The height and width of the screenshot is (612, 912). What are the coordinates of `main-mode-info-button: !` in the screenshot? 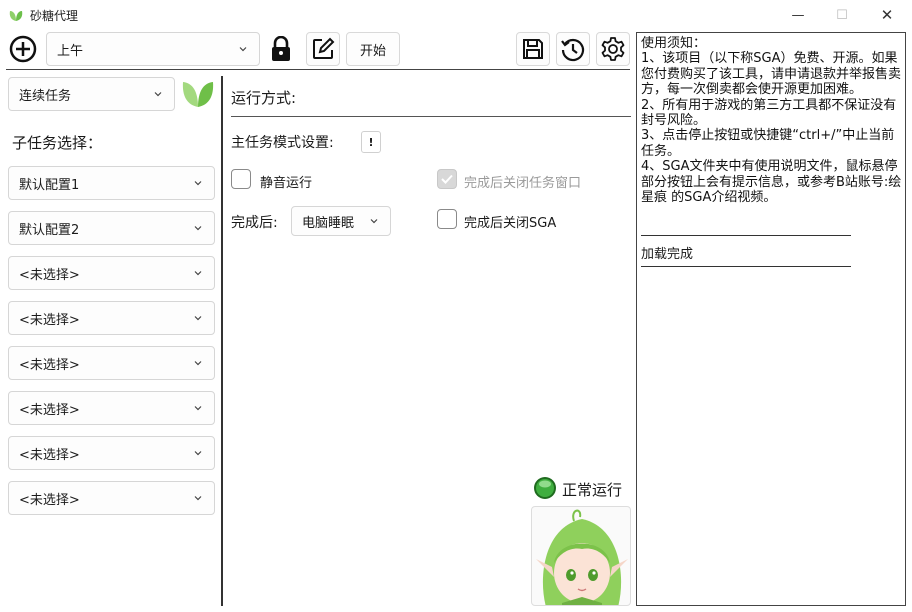 It's located at (371, 142).